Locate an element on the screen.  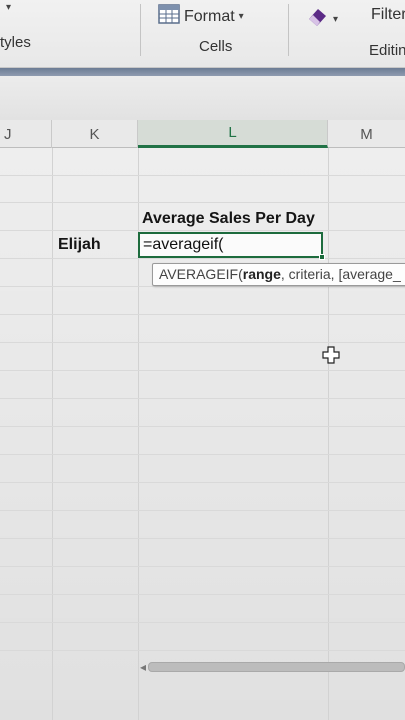
column-header-m: M is located at coordinates (366, 134).